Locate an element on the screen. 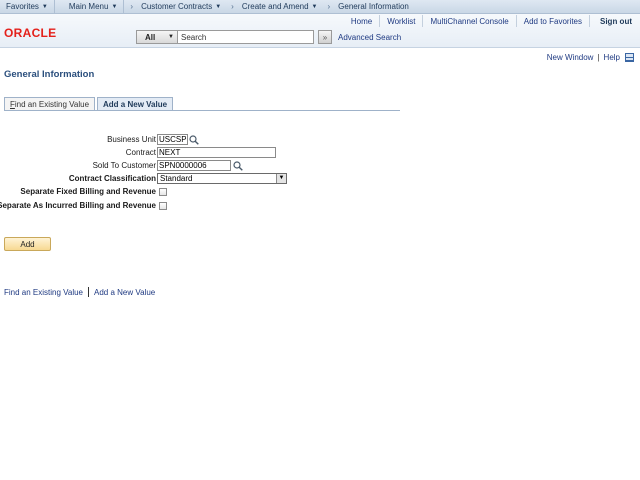 The height and width of the screenshot is (480, 640). separate-as-incurred-checkbox is located at coordinates (163, 206).